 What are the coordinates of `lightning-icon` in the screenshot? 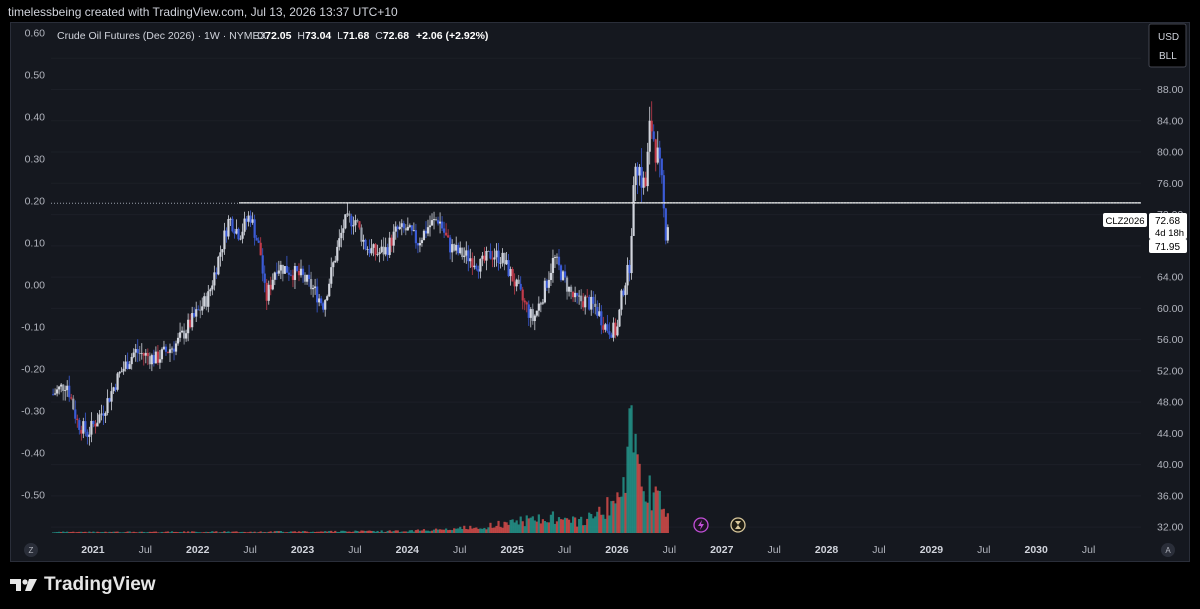 It's located at (701, 525).